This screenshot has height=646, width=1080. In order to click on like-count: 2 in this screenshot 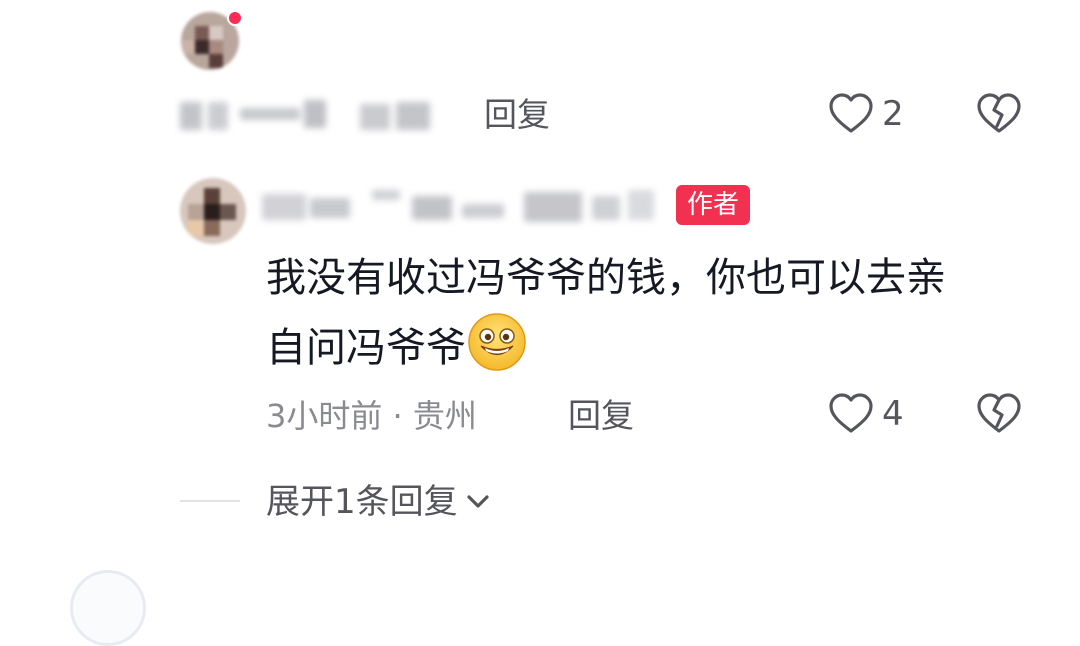, I will do `click(893, 114)`.